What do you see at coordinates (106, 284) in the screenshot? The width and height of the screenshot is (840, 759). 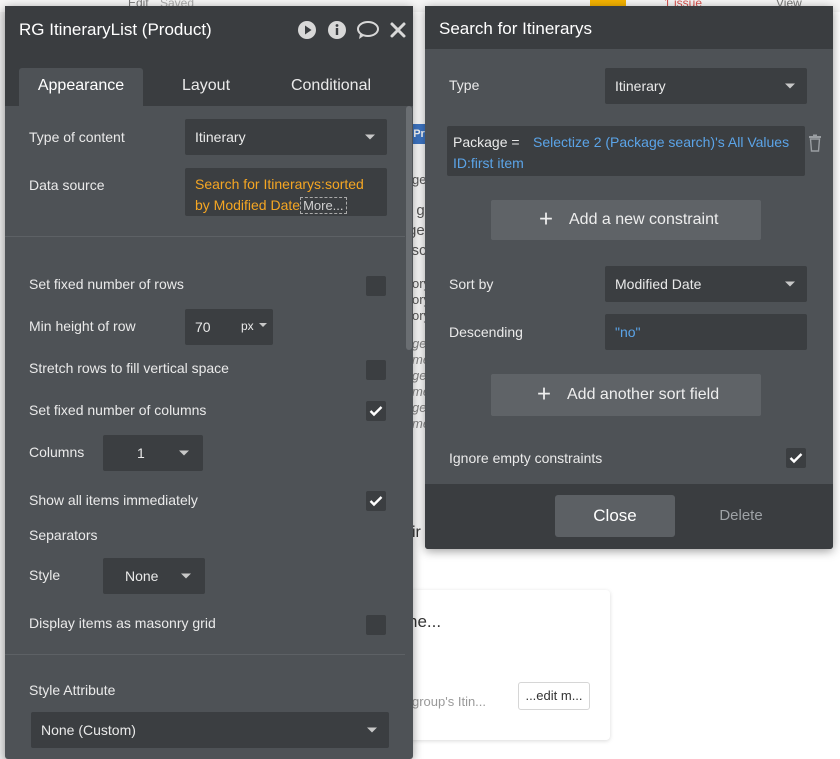 I see `fixed-rows-label: Set fixed number of rows` at bounding box center [106, 284].